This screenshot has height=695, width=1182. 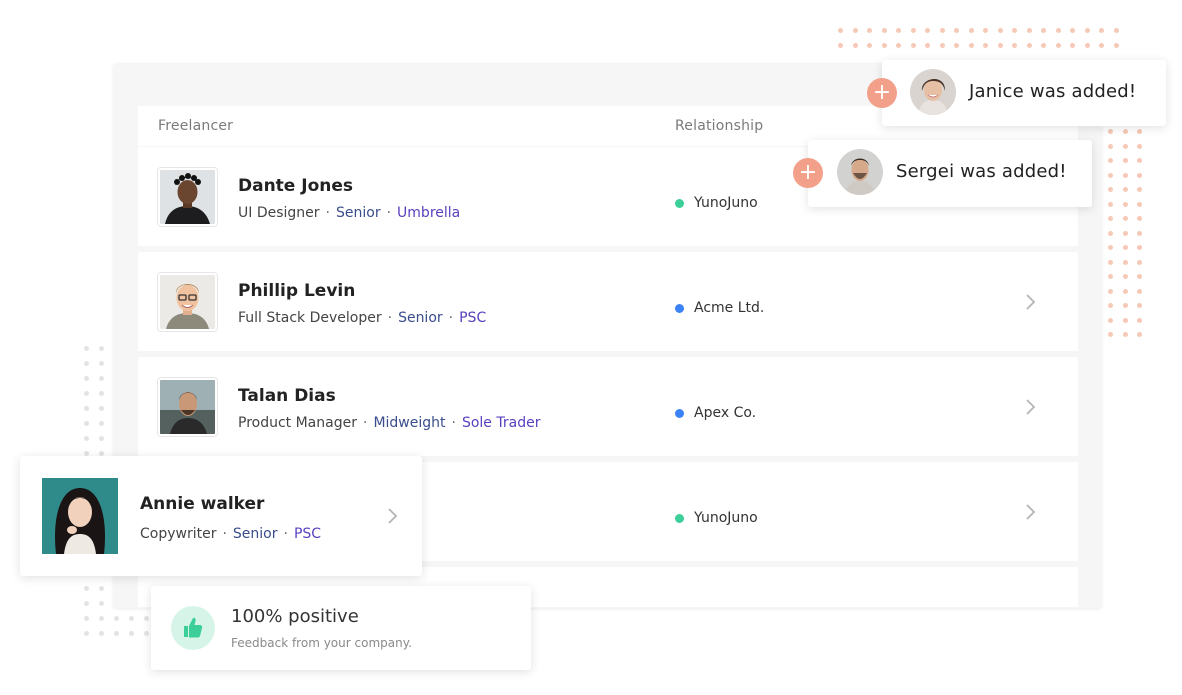 I want to click on freelancer-name: Dante Jones, so click(x=295, y=186).